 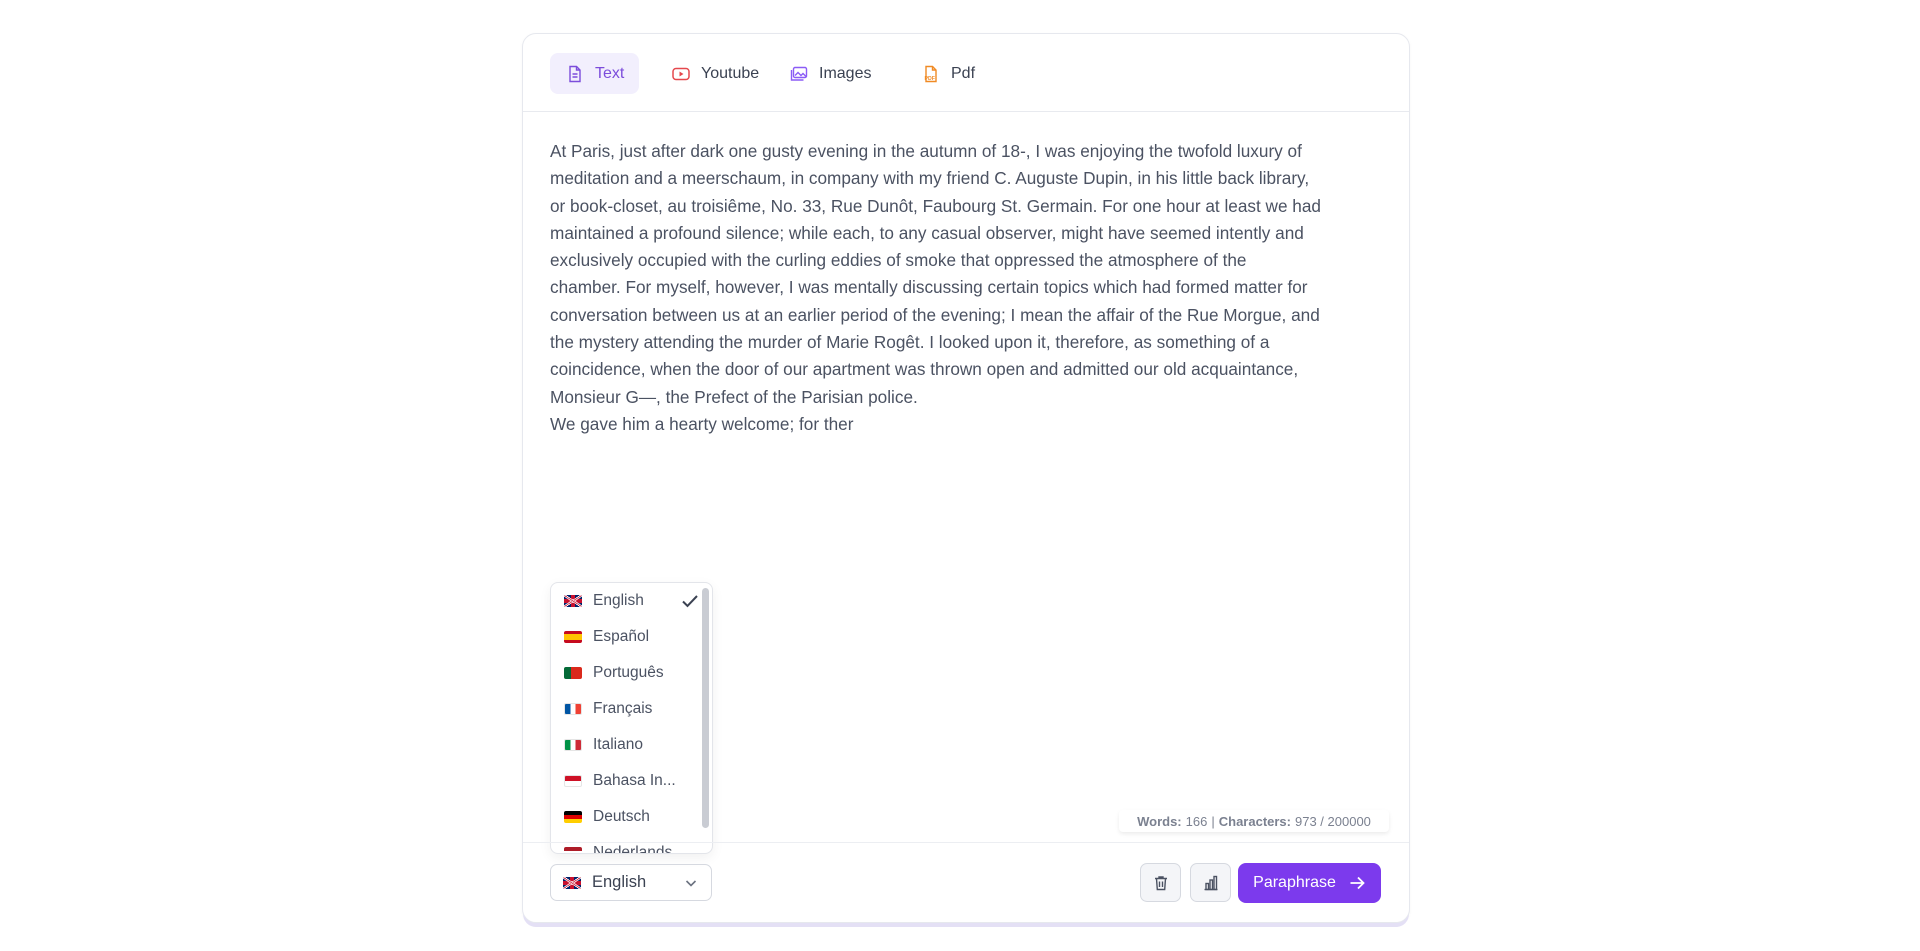 I want to click on images-icon, so click(x=799, y=74).